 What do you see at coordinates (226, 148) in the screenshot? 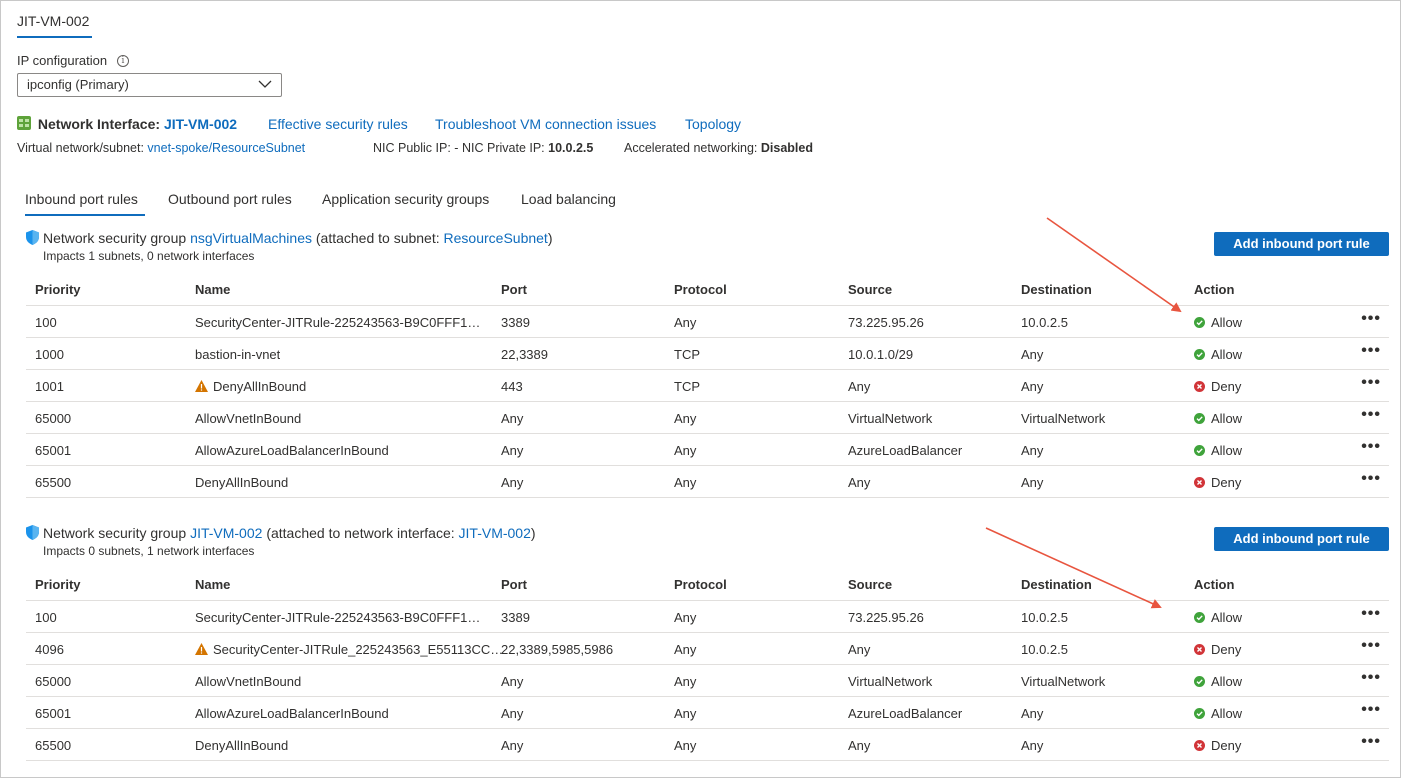
I see `vnet-subnet-link: vnet-spoke/ResourceSubnet` at bounding box center [226, 148].